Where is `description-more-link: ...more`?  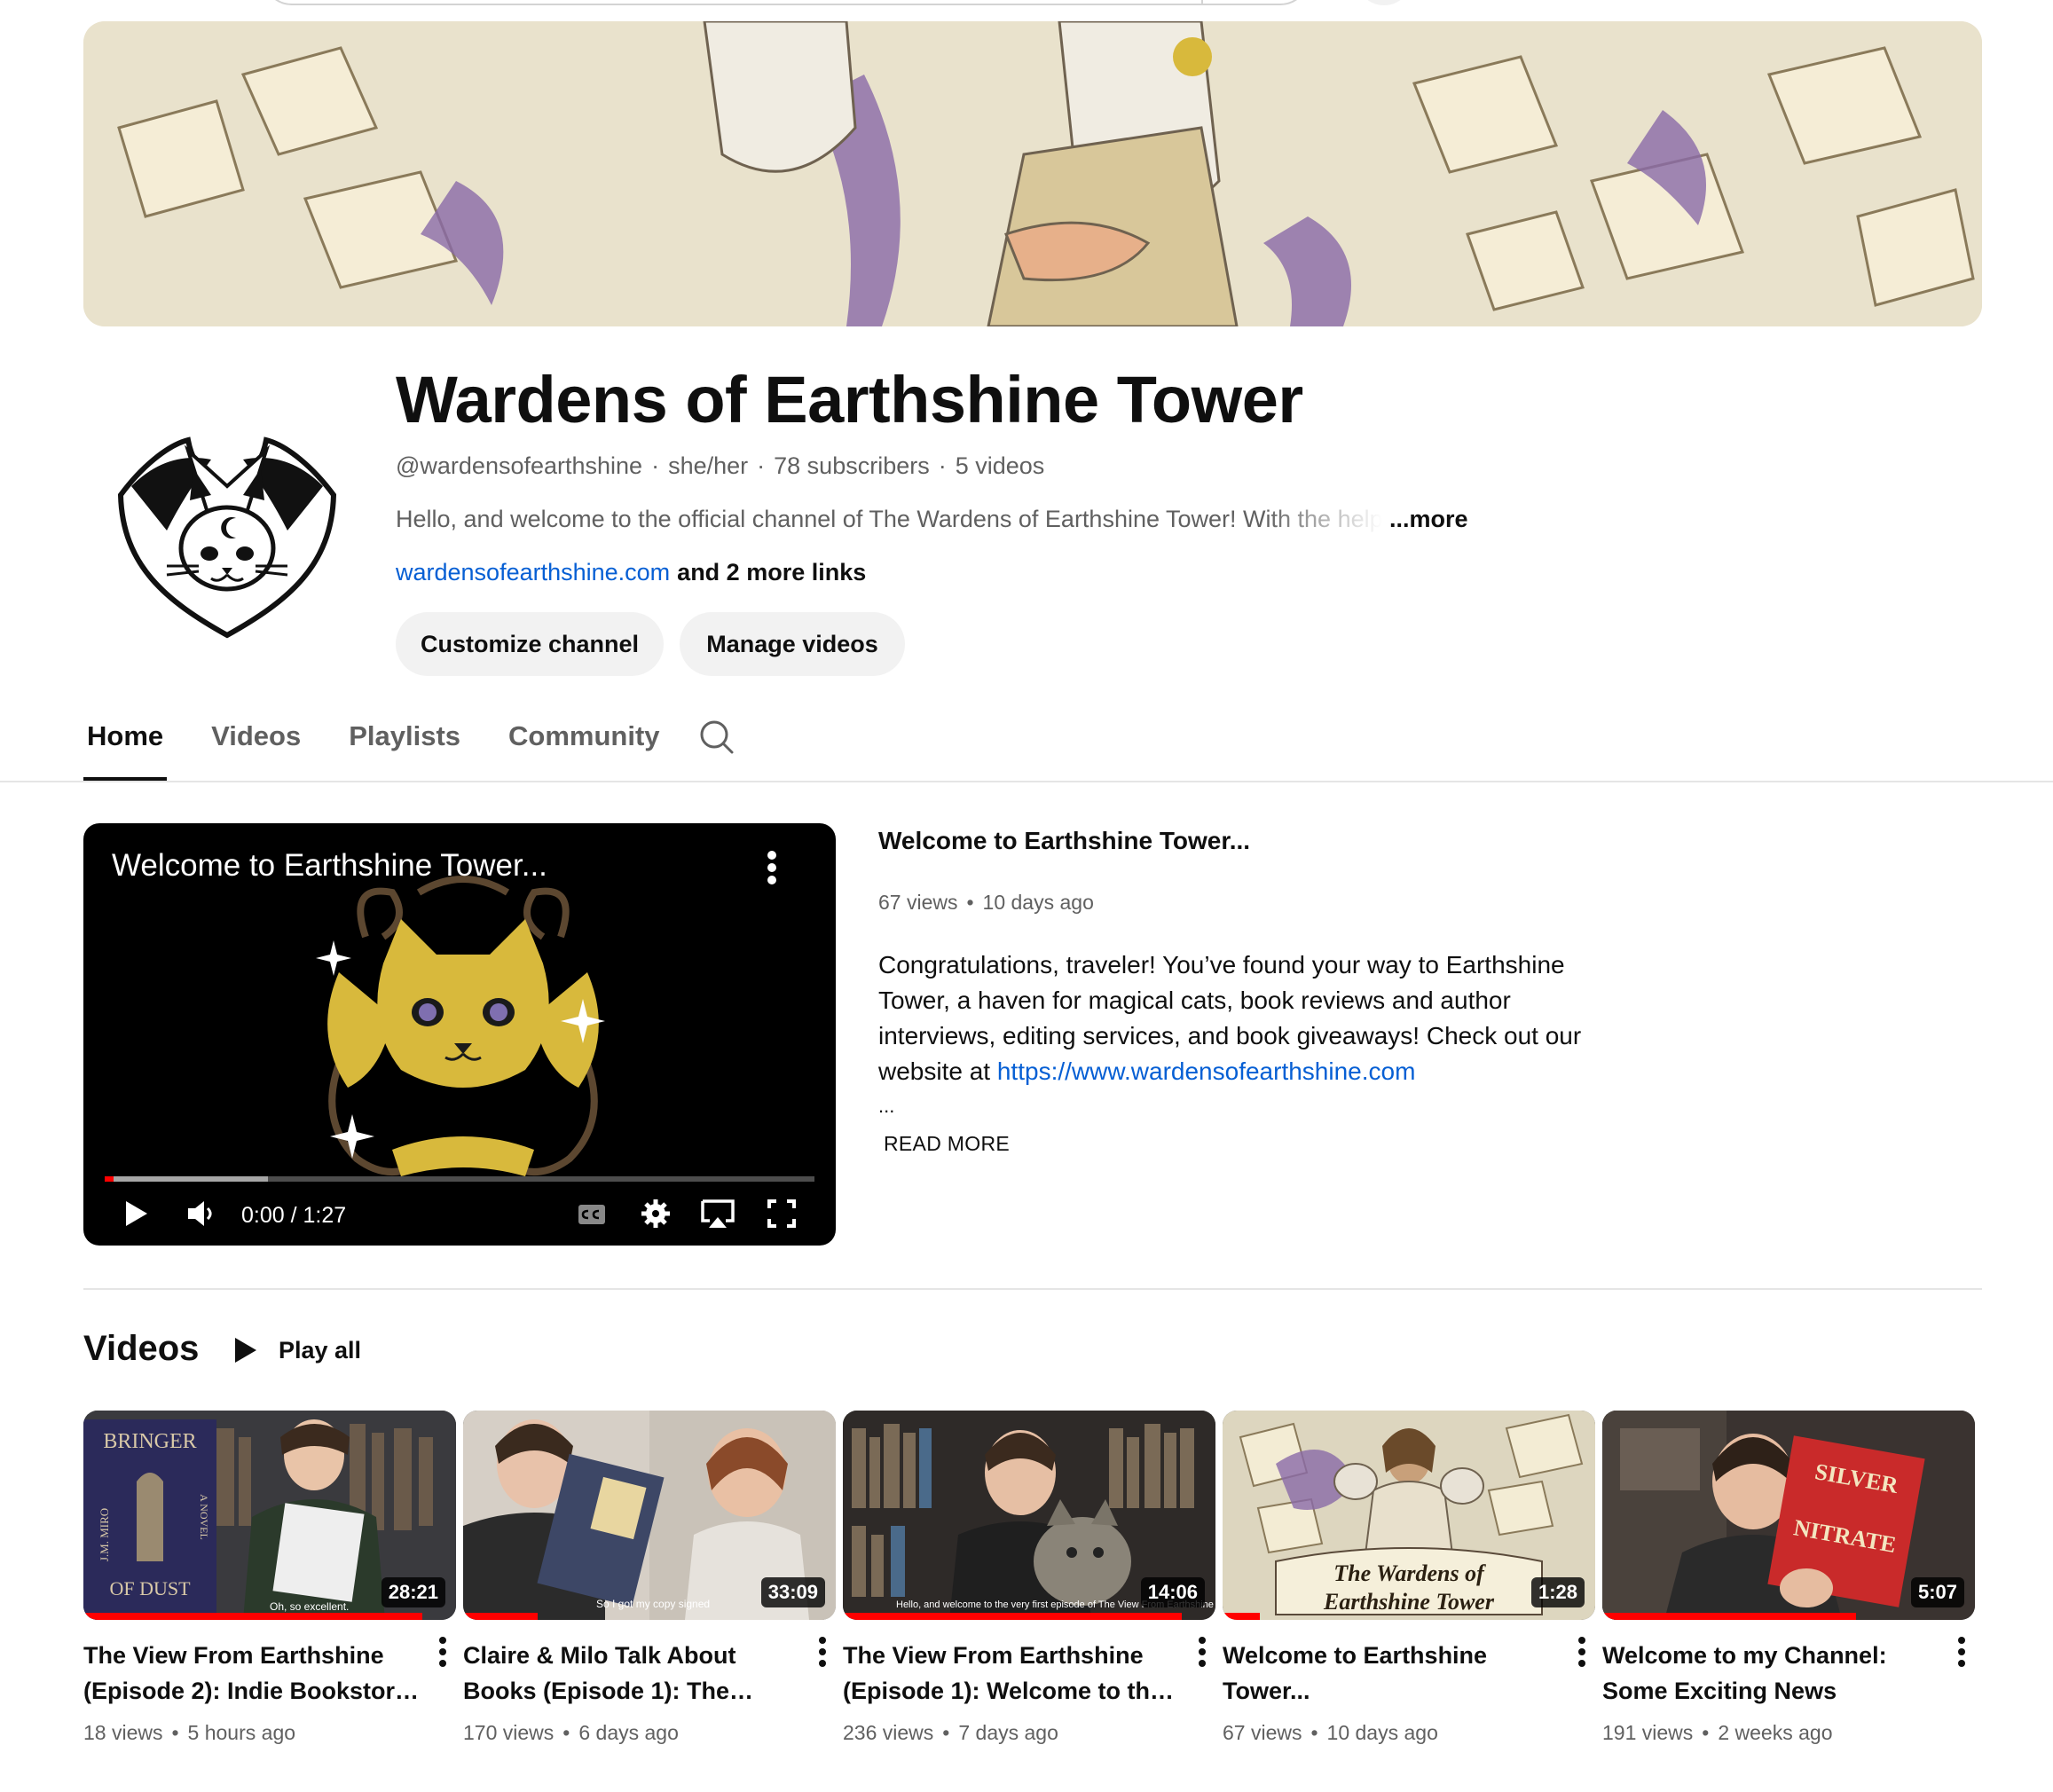 description-more-link: ...more is located at coordinates (1428, 519).